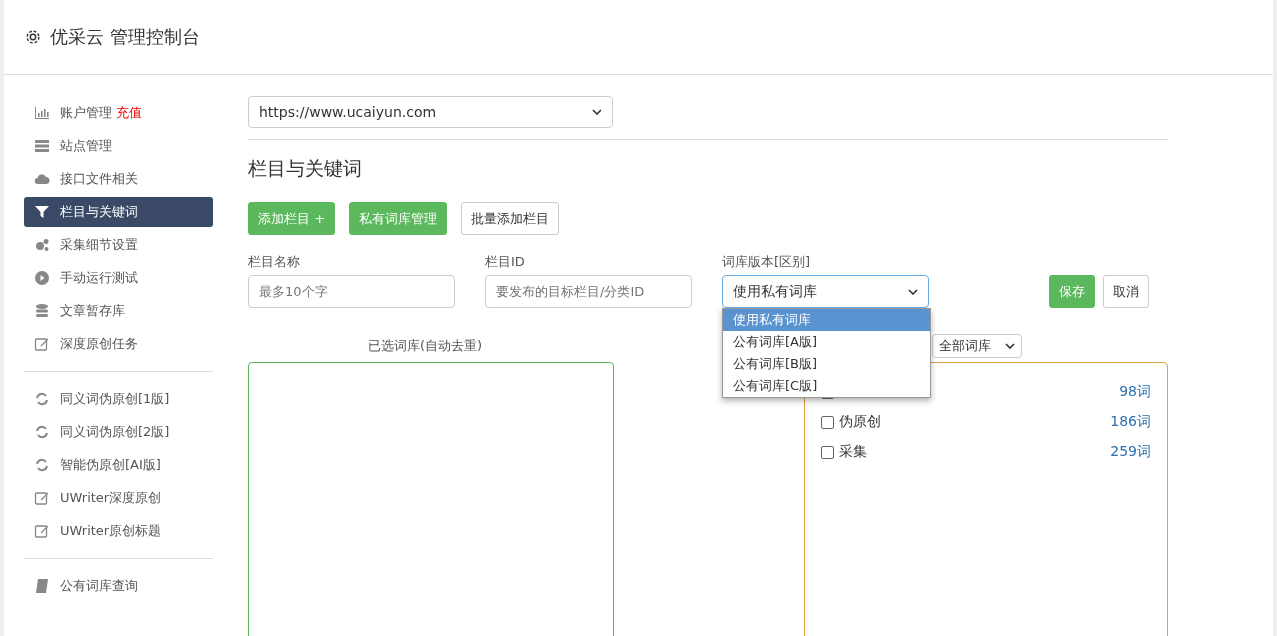 Image resolution: width=1277 pixels, height=636 pixels. I want to click on filter-select: 全部词库, so click(977, 346).